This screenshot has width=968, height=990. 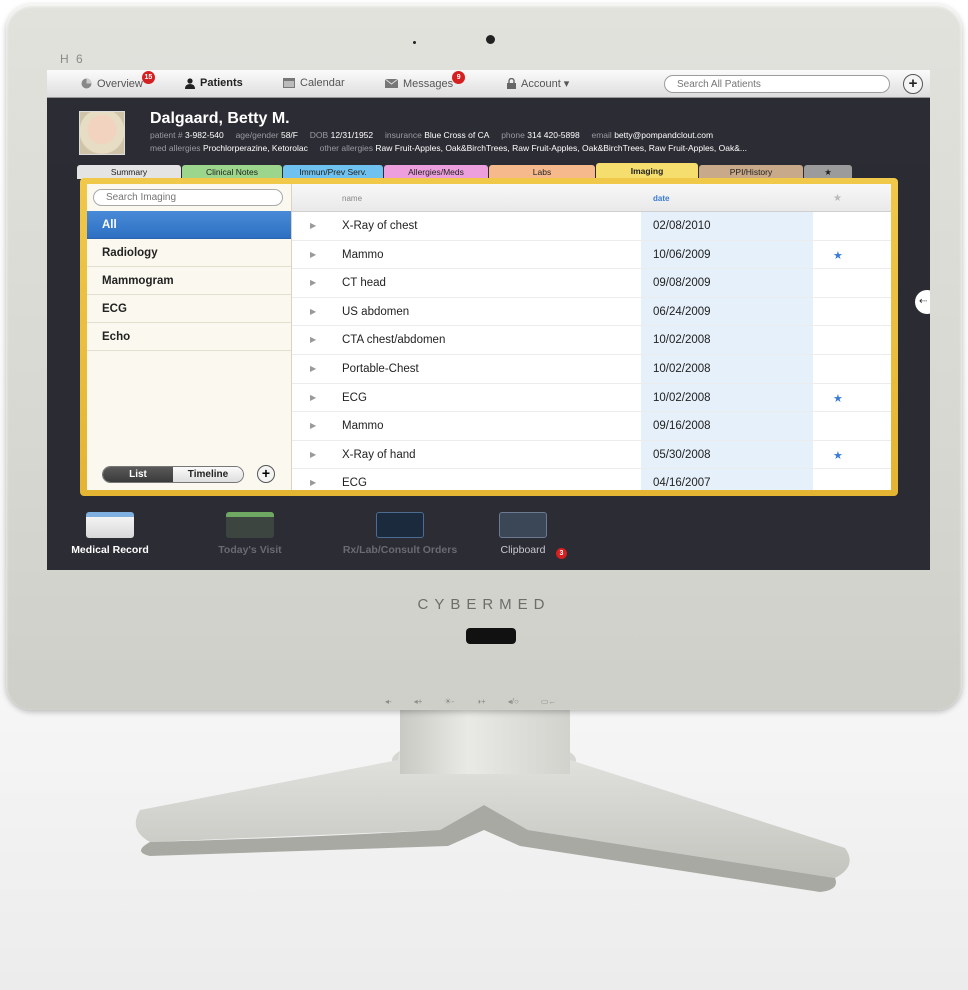 What do you see at coordinates (542, 172) in the screenshot?
I see `tab-labs: Labs` at bounding box center [542, 172].